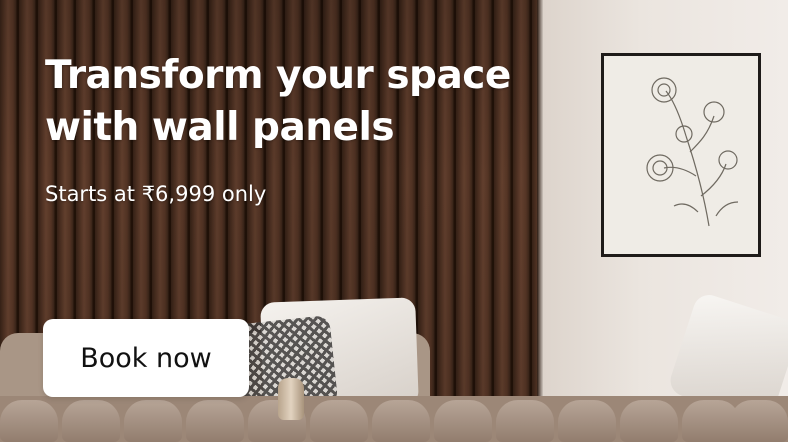  I want to click on decor-vase, so click(291, 399).